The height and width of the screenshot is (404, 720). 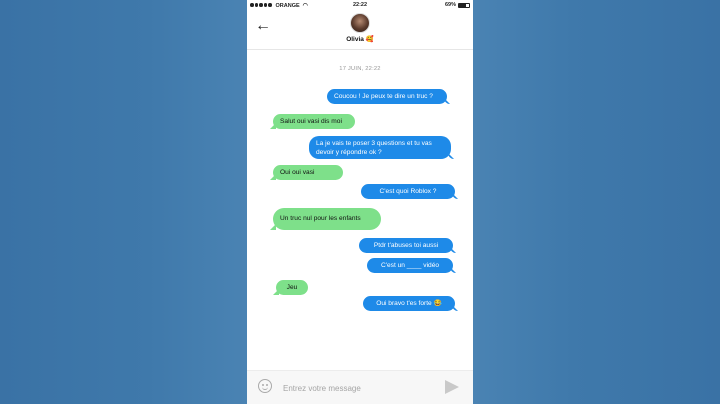 What do you see at coordinates (406, 245) in the screenshot?
I see `message-bubble-sent: Ptdr t'abuses toi aussi` at bounding box center [406, 245].